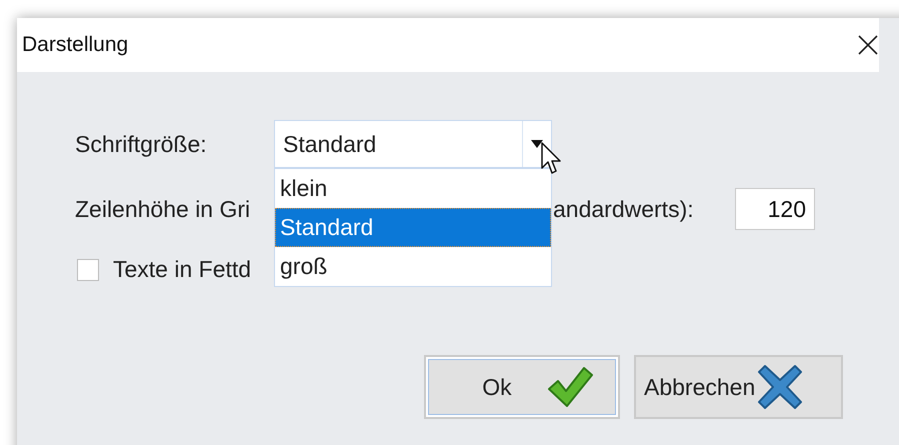  I want to click on caret-icon, so click(537, 144).